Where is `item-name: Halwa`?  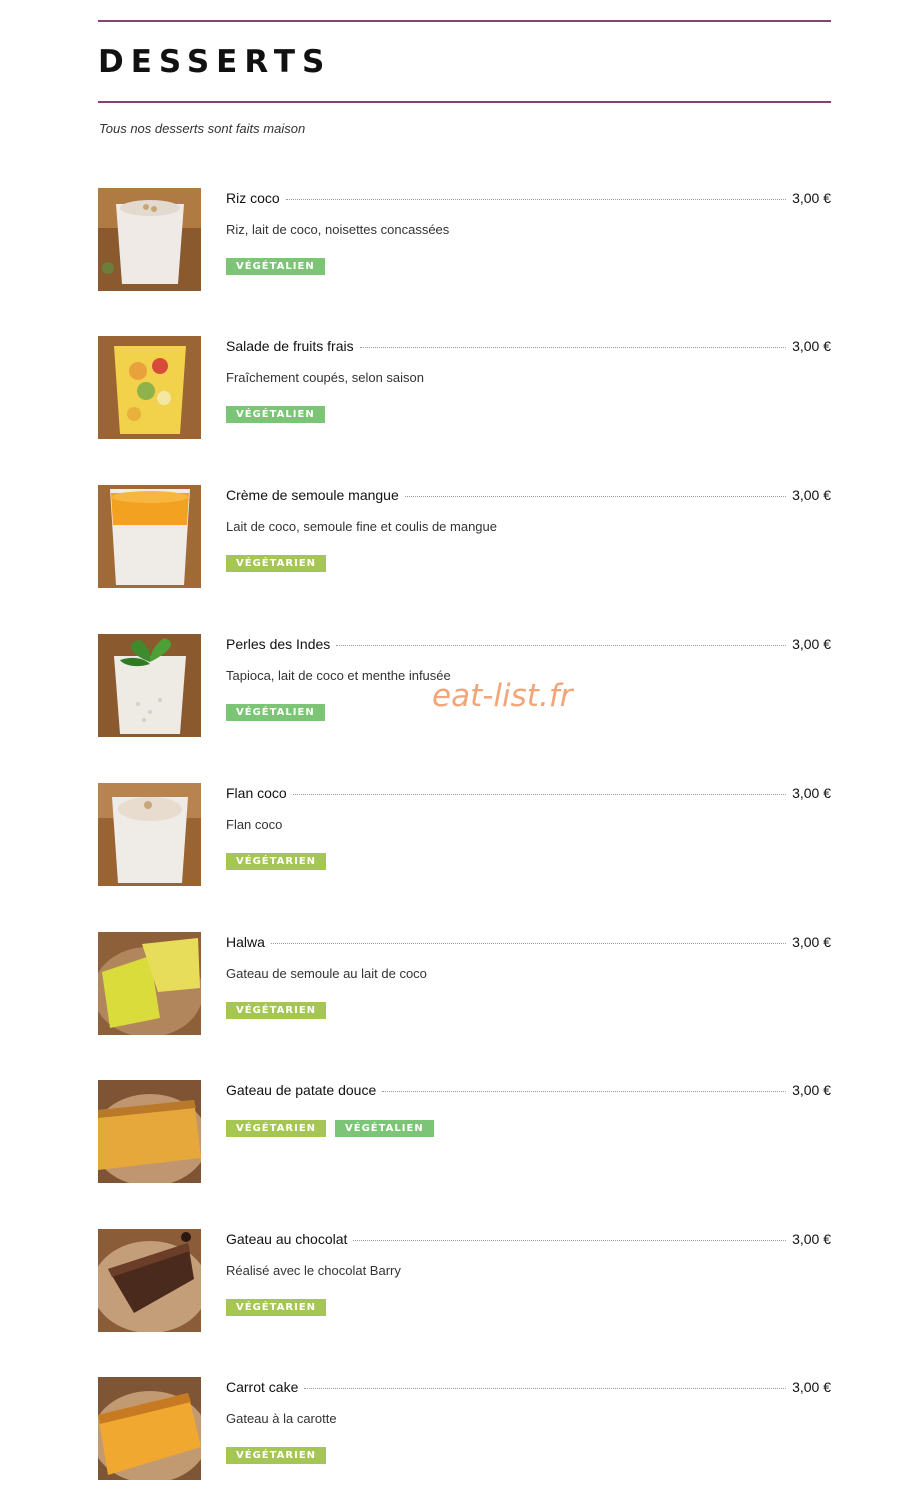
item-name: Halwa is located at coordinates (245, 942).